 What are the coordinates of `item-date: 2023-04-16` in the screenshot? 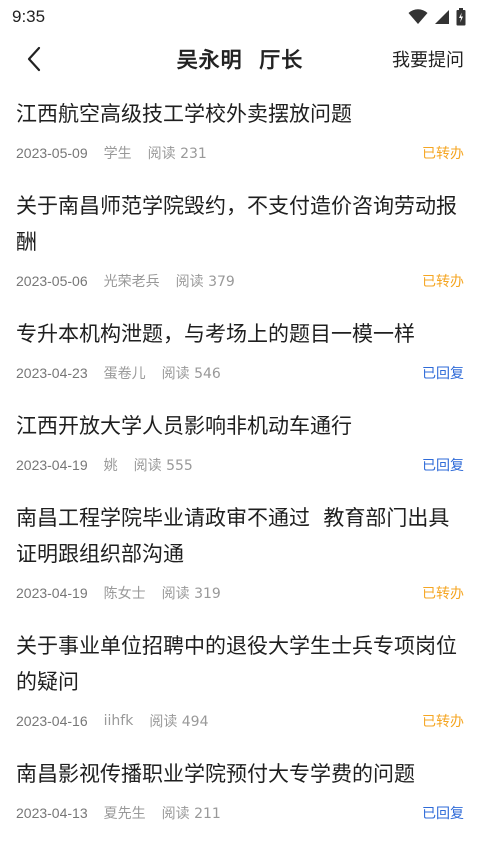 It's located at (52, 721).